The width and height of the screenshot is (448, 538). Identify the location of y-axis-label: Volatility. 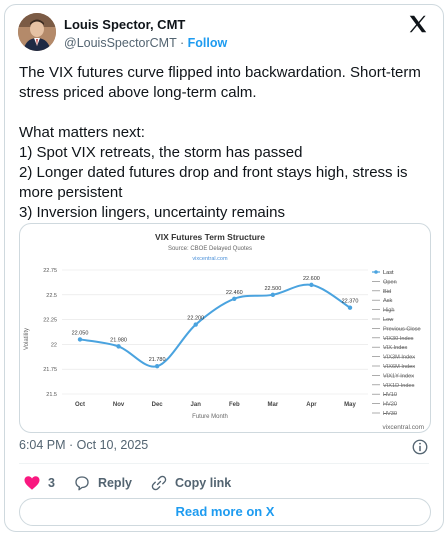
(27, 339).